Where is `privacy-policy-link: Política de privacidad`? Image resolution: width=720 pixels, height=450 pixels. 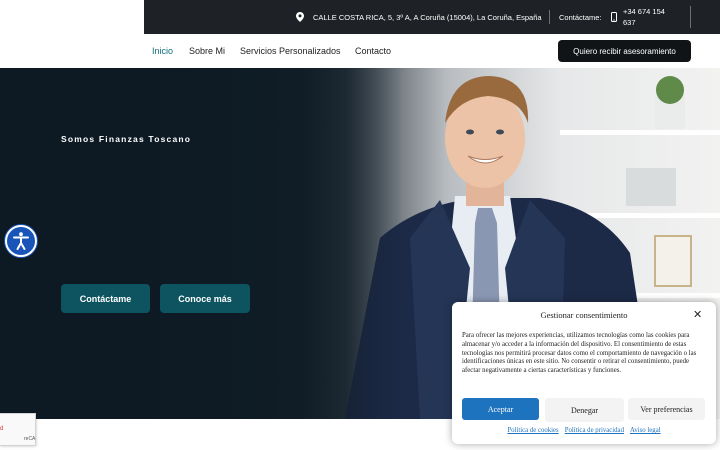 privacy-policy-link: Política de privacidad is located at coordinates (594, 430).